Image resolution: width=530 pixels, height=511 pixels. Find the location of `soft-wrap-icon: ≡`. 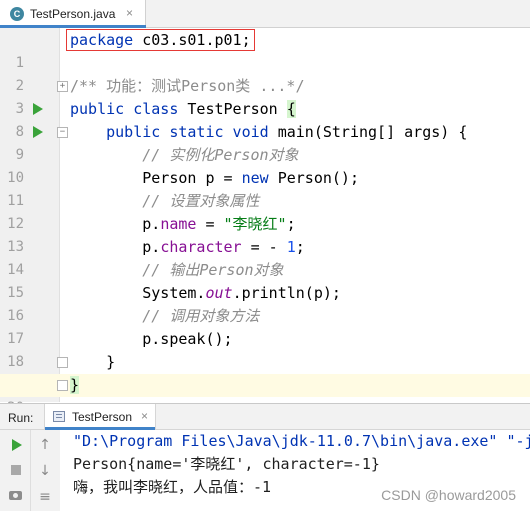

soft-wrap-icon: ≡ is located at coordinates (45, 497).